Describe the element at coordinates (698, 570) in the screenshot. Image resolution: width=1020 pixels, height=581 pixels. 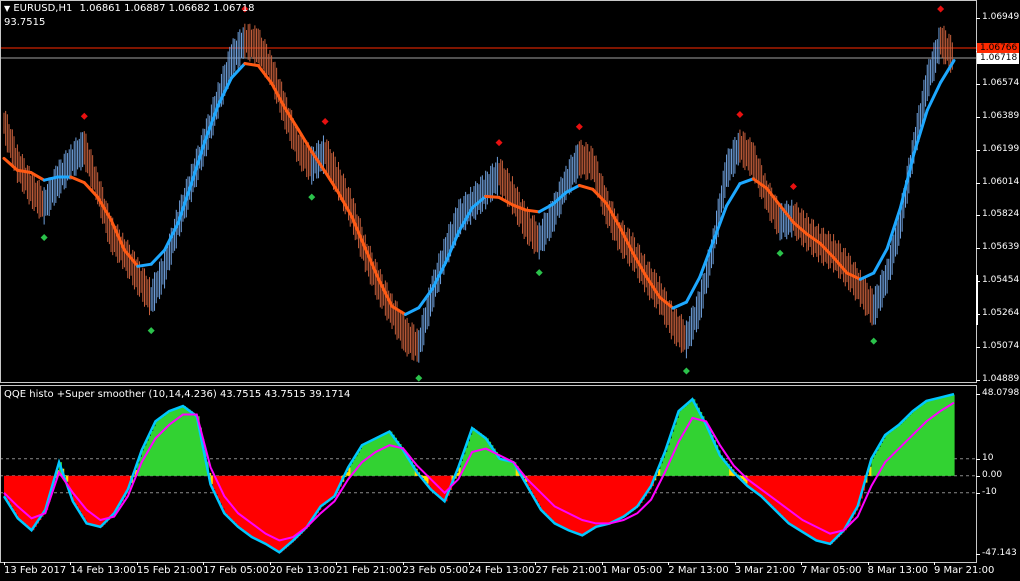
I see `time-axis-label: 2 Mar 13:00` at that location.